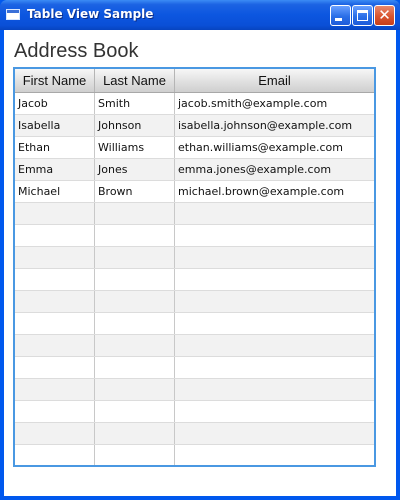  What do you see at coordinates (55, 103) in the screenshot?
I see `cell-first-name: Jacob` at bounding box center [55, 103].